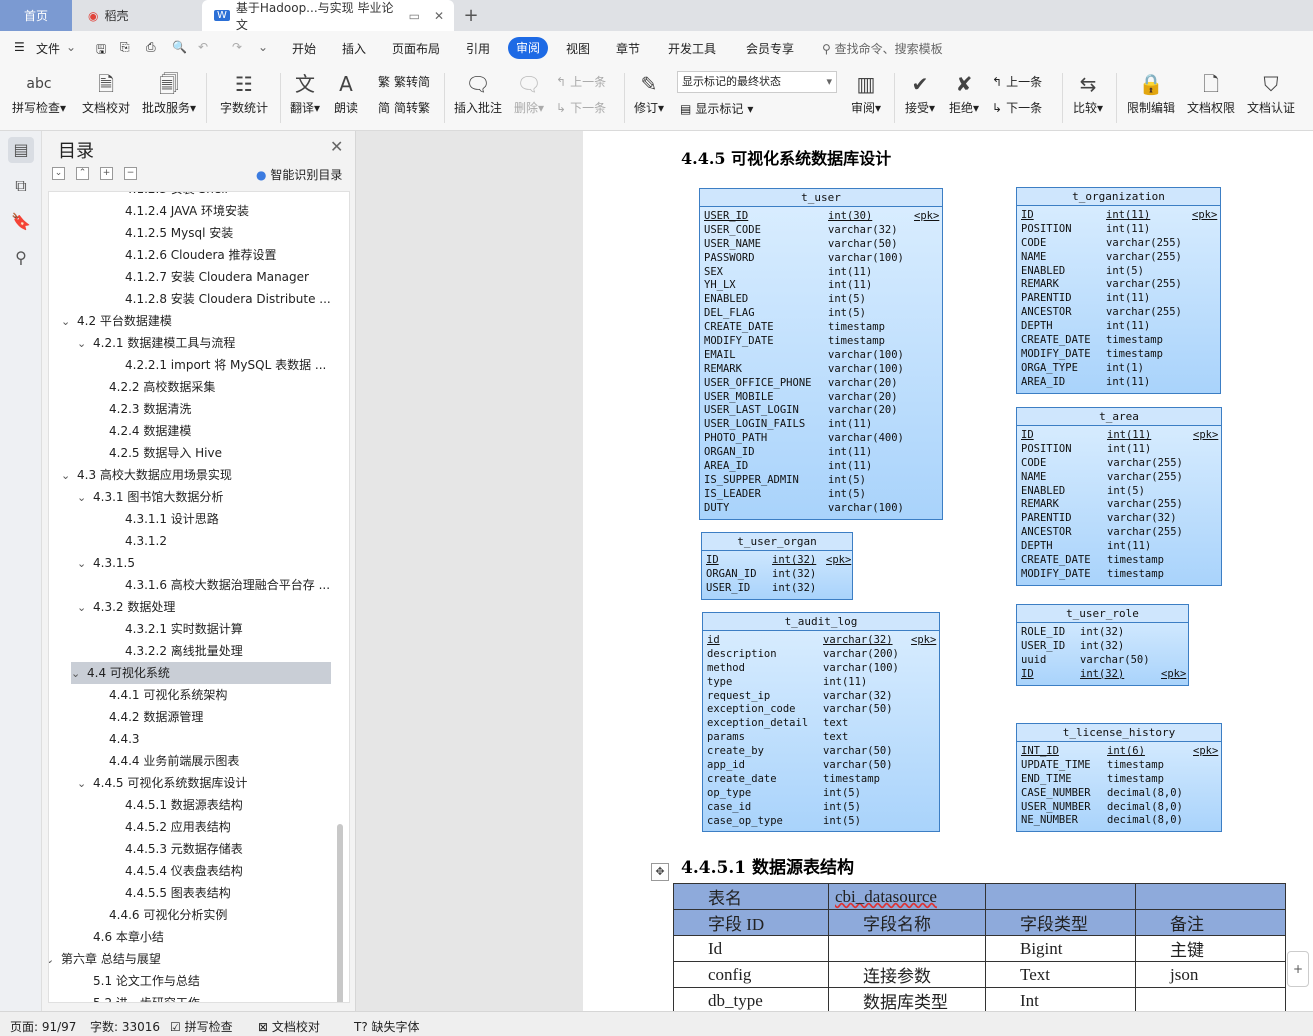 The height and width of the screenshot is (1036, 1313). What do you see at coordinates (203, 47) in the screenshot?
I see `undo-icon: ↶` at bounding box center [203, 47].